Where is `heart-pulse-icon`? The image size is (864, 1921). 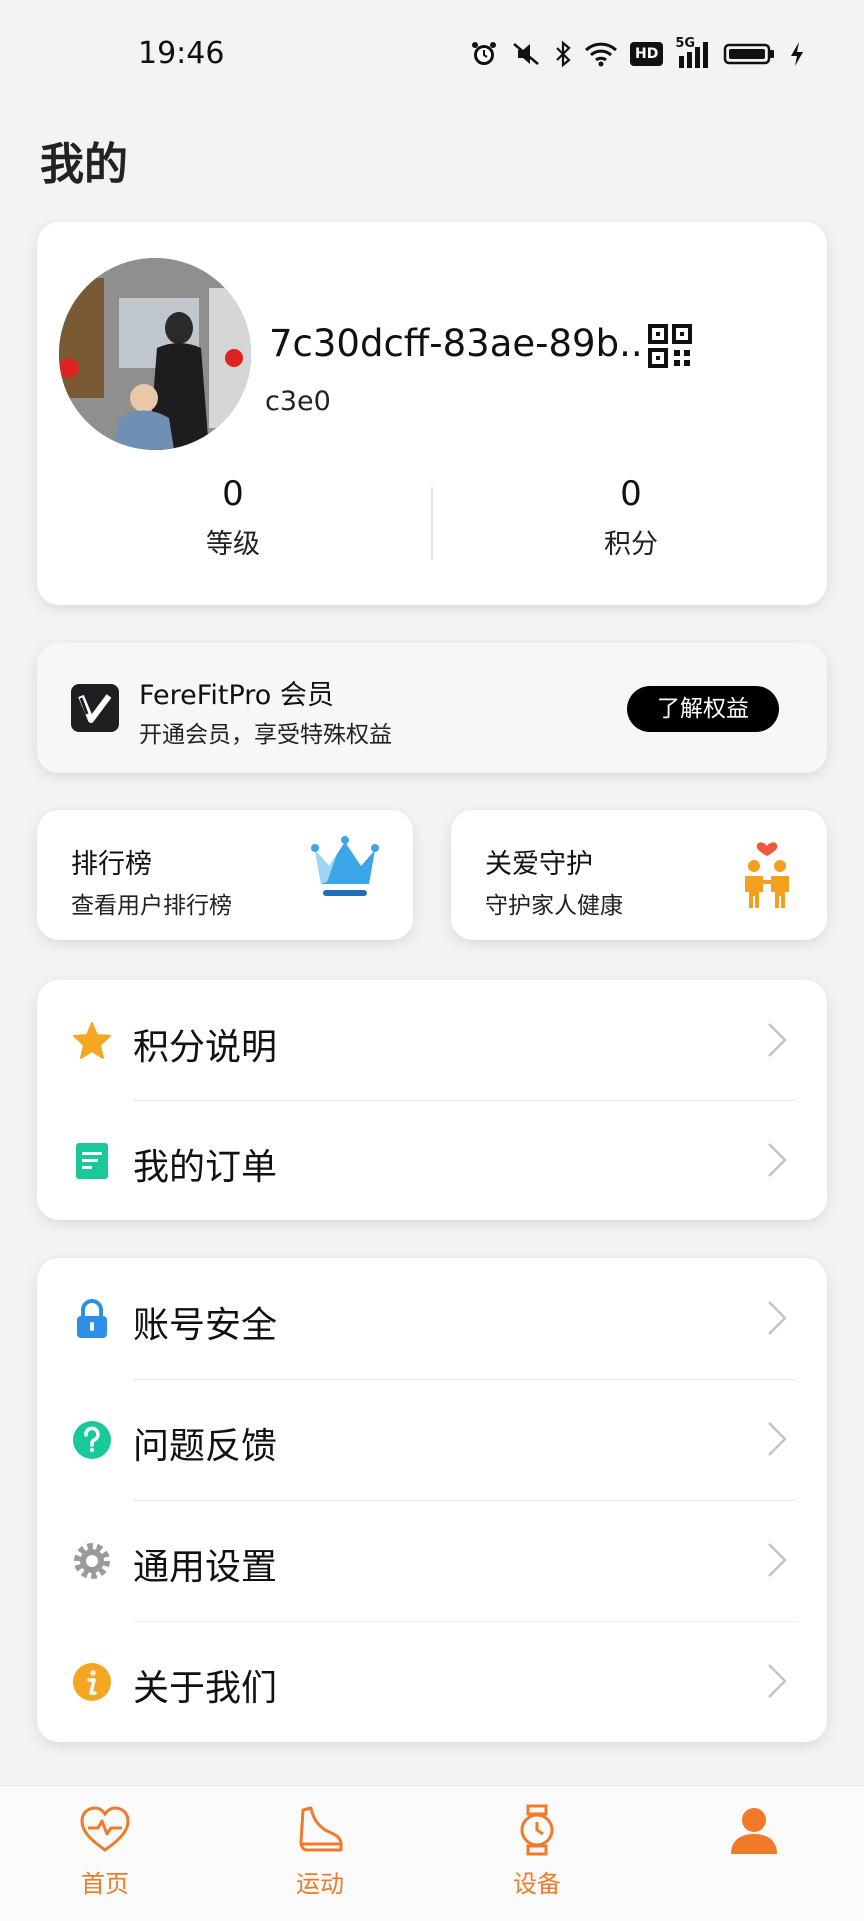 heart-pulse-icon is located at coordinates (105, 1829).